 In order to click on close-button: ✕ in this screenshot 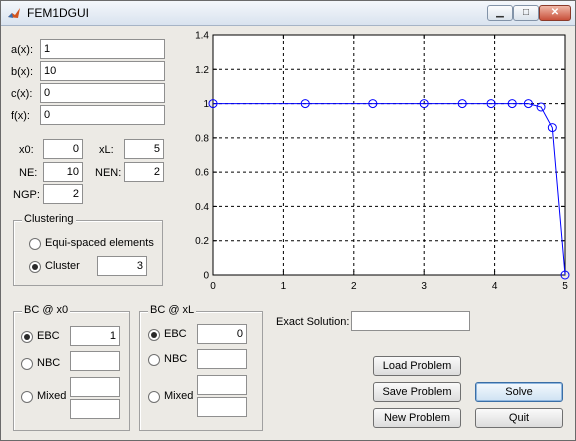, I will do `click(555, 13)`.